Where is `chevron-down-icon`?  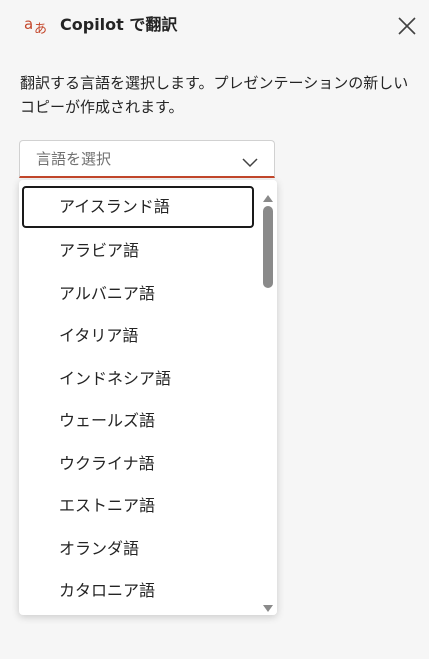 chevron-down-icon is located at coordinates (250, 160).